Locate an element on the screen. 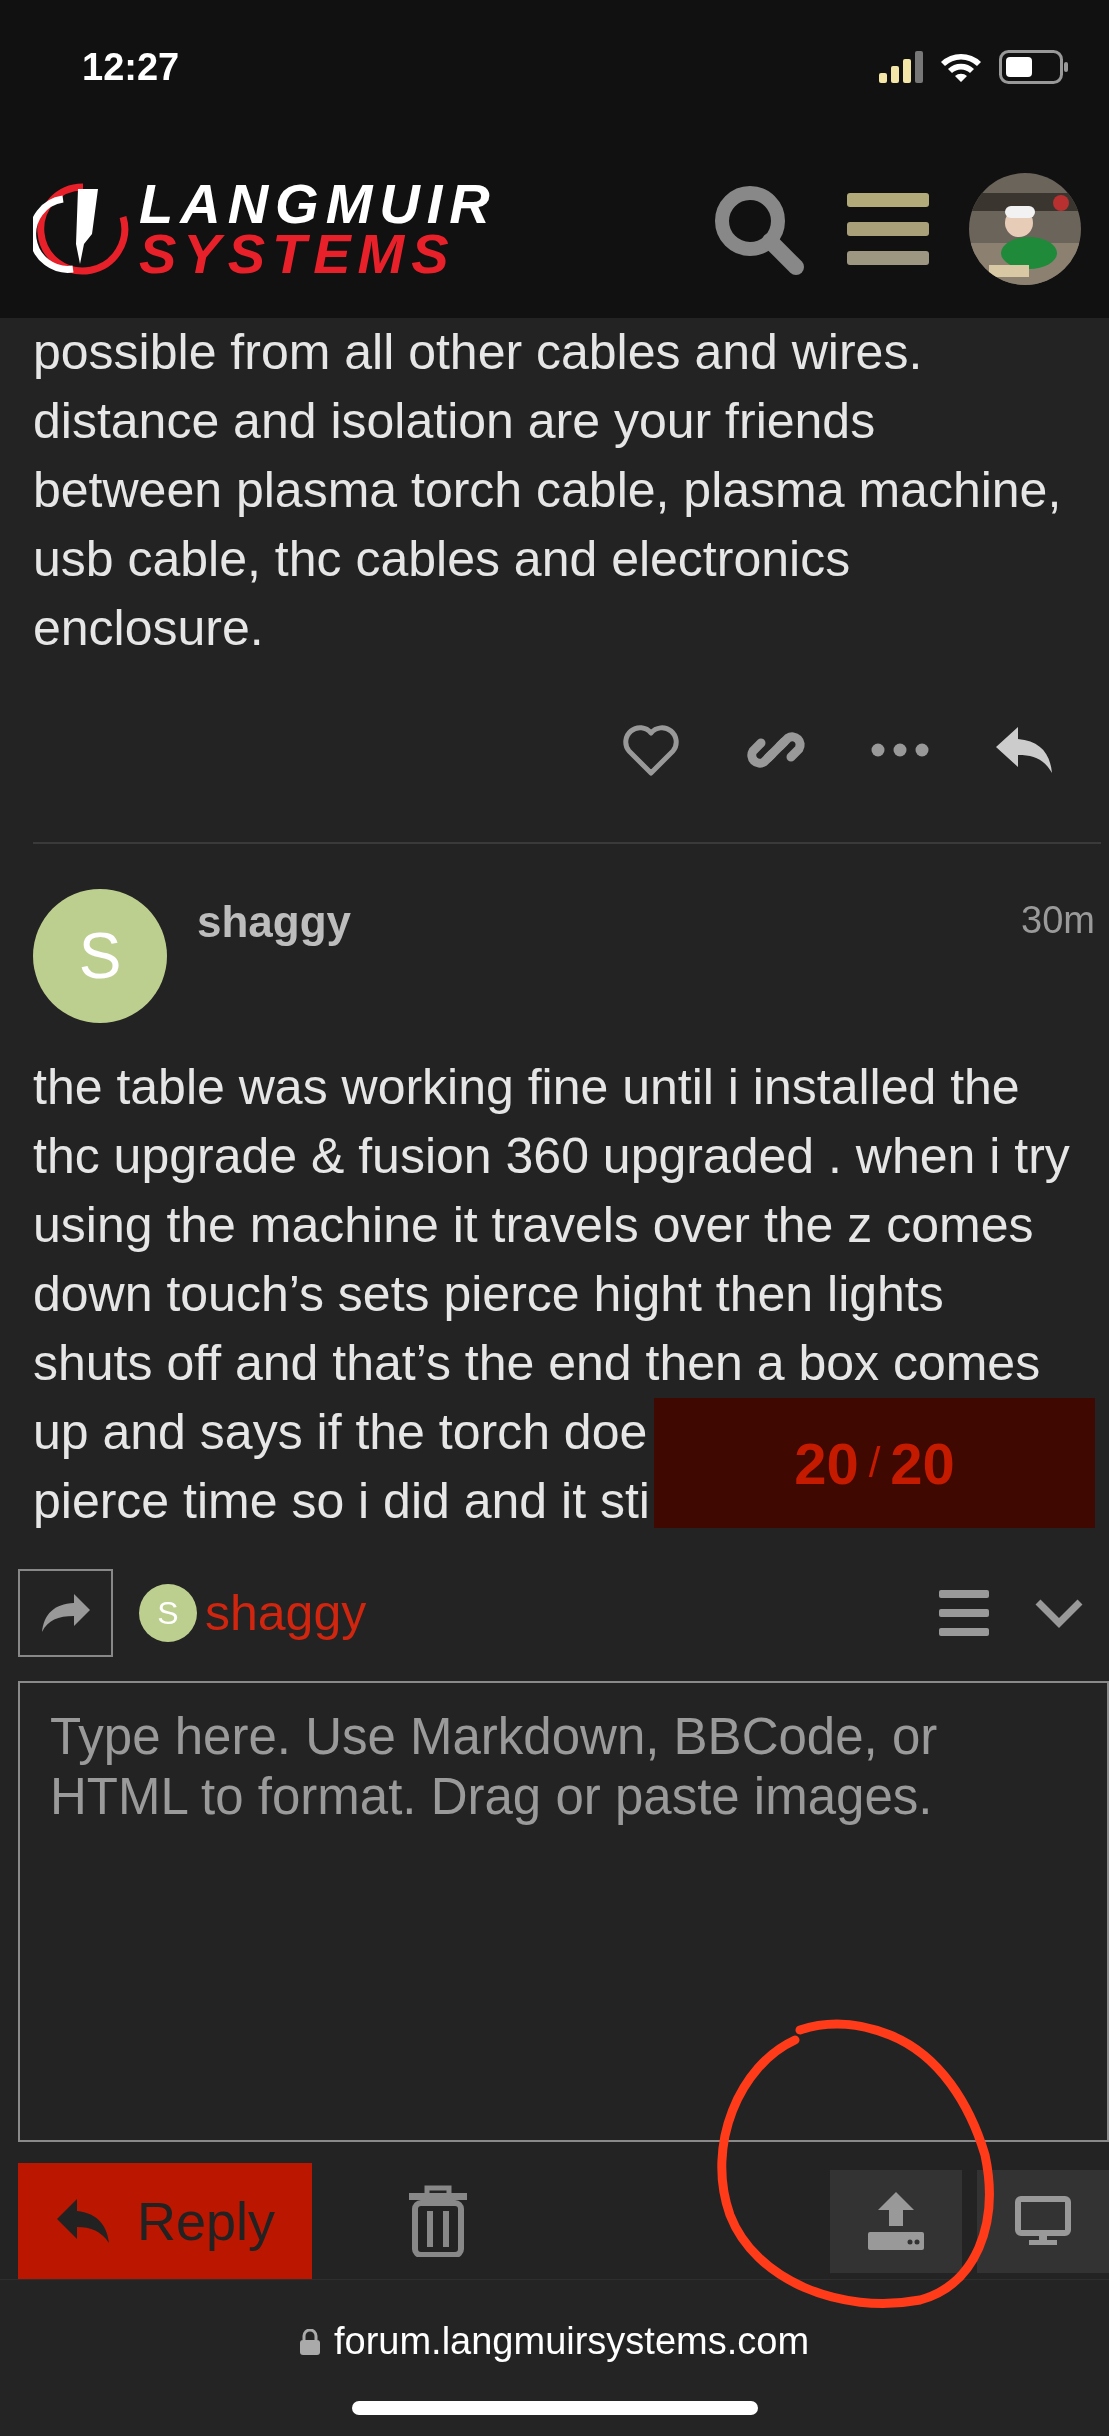 The width and height of the screenshot is (1109, 2436). reply-button: Reply is located at coordinates (165, 2221).